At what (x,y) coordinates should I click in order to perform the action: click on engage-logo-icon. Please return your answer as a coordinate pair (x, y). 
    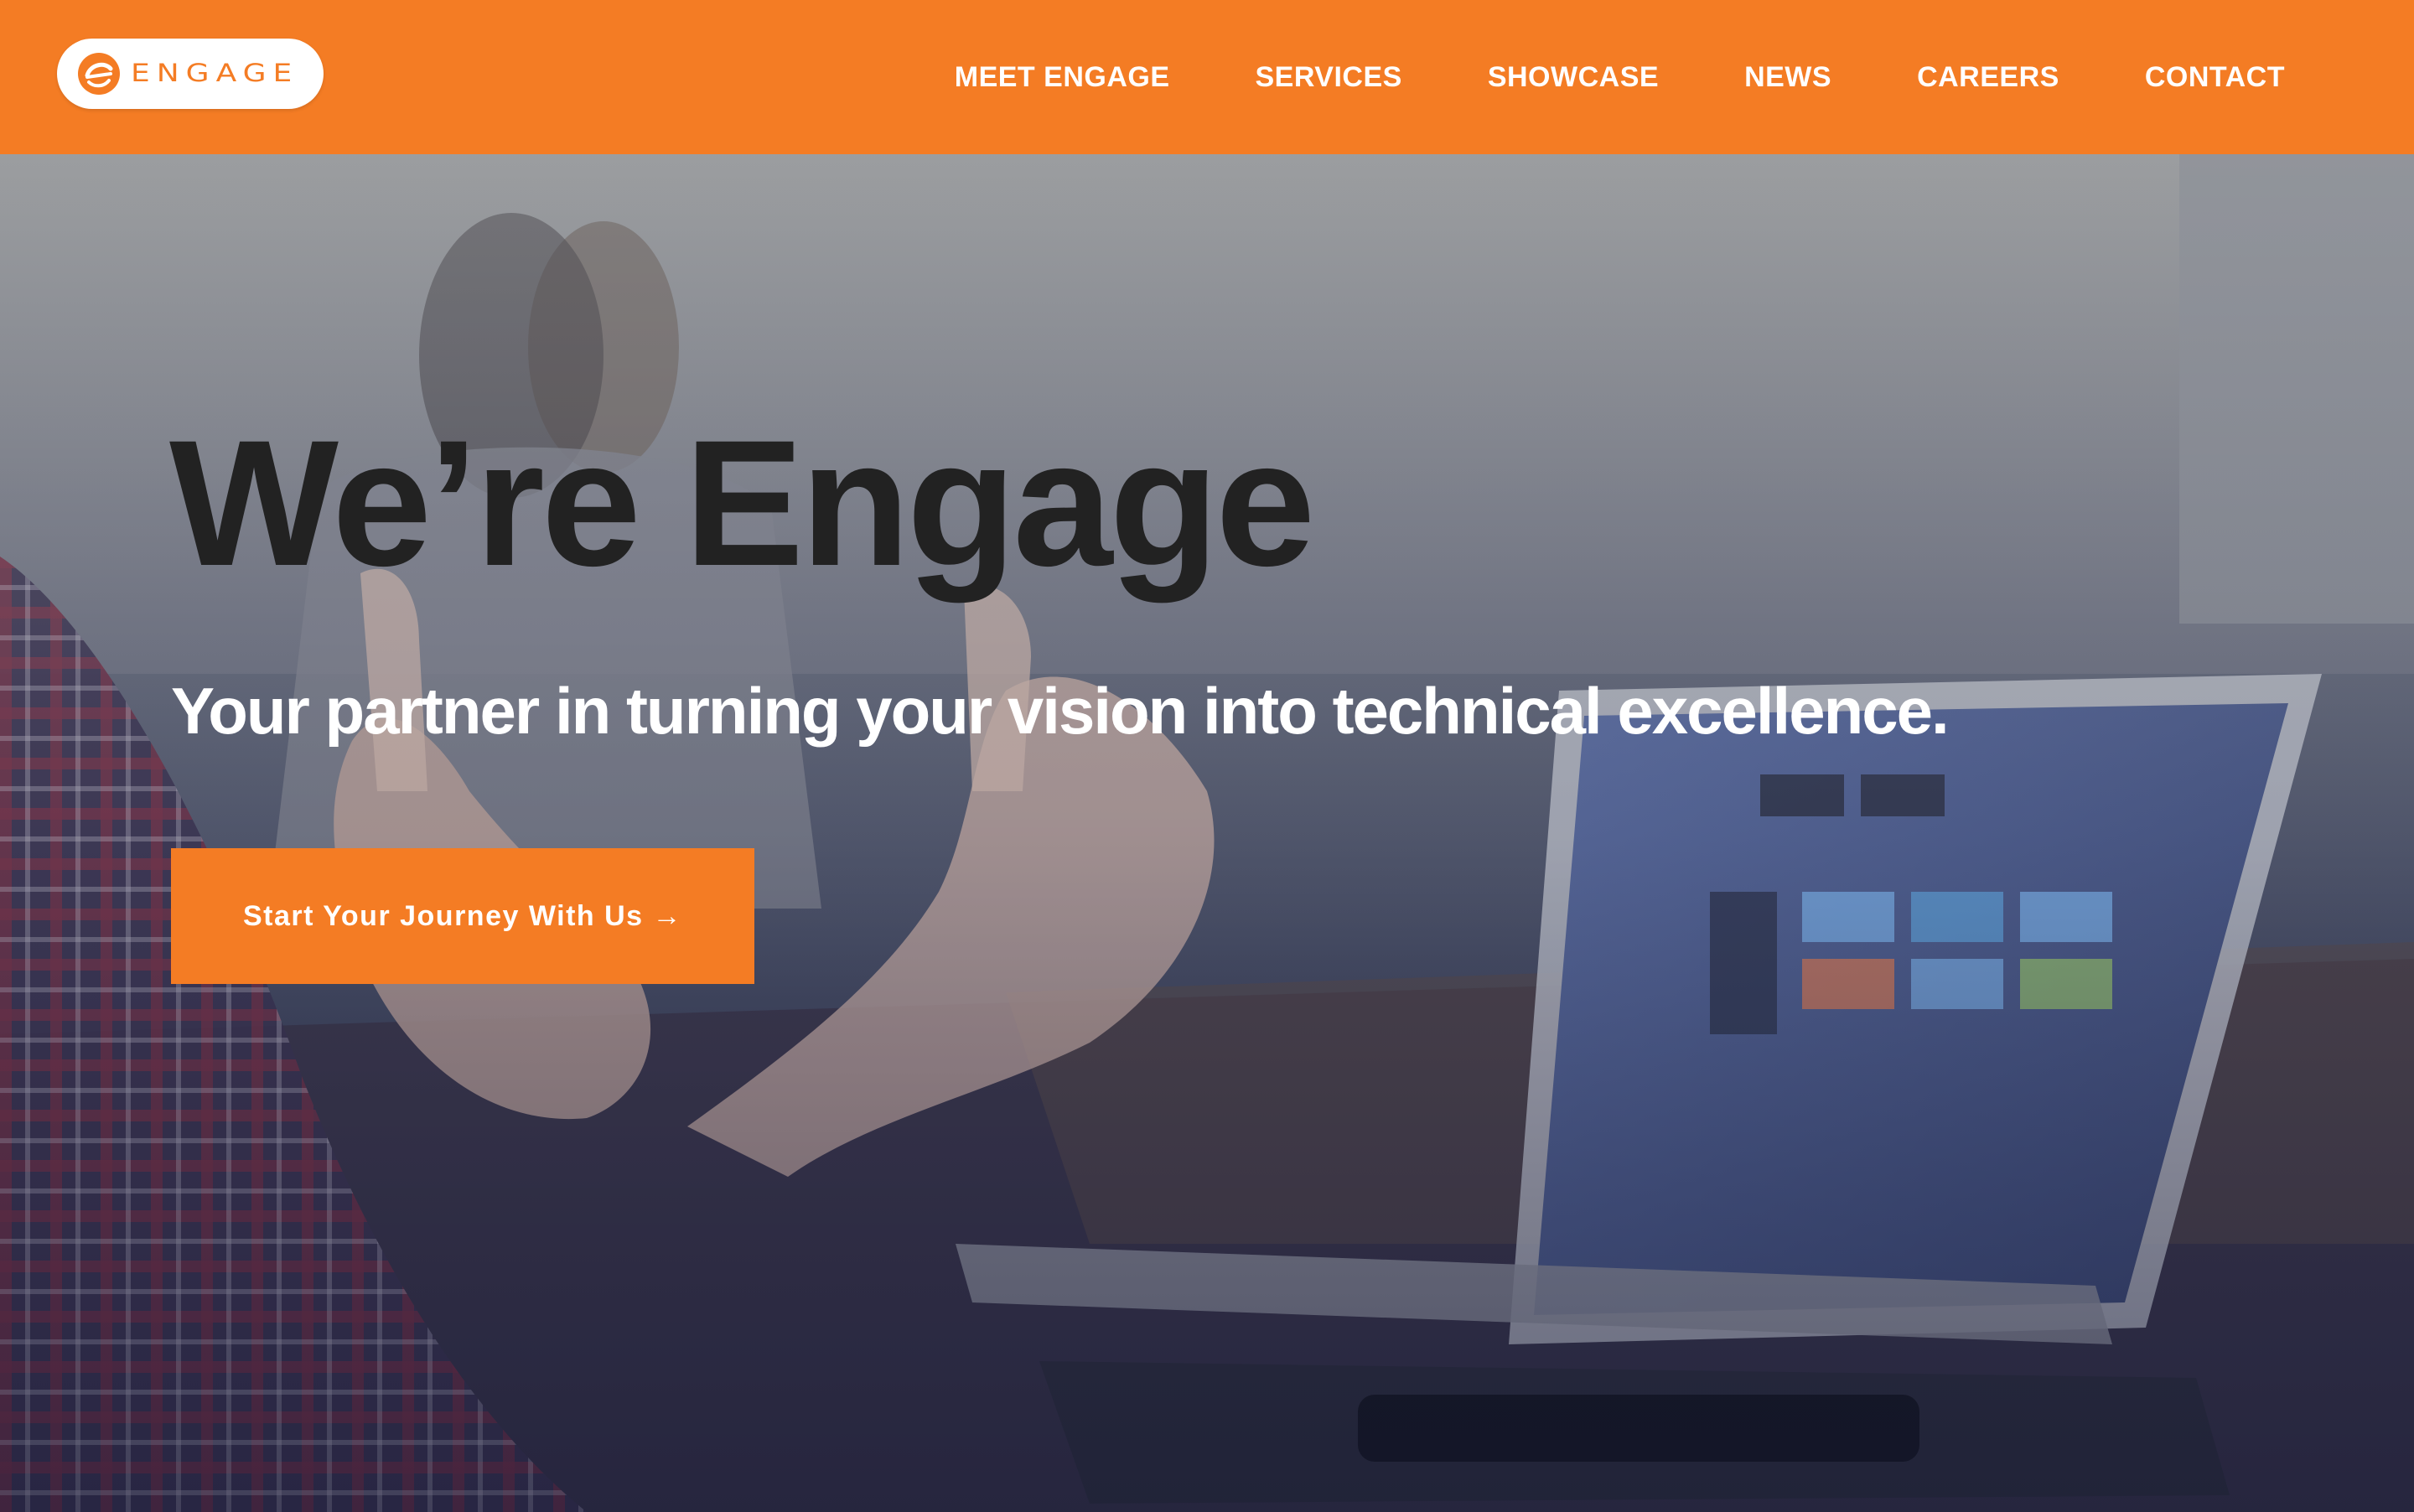
    Looking at the image, I should click on (99, 74).